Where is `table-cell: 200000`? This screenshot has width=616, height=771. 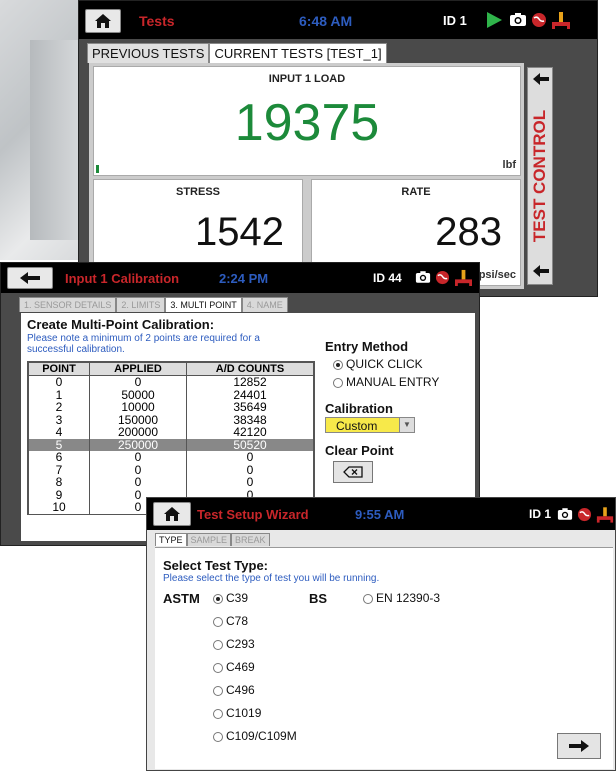 table-cell: 200000 is located at coordinates (138, 432).